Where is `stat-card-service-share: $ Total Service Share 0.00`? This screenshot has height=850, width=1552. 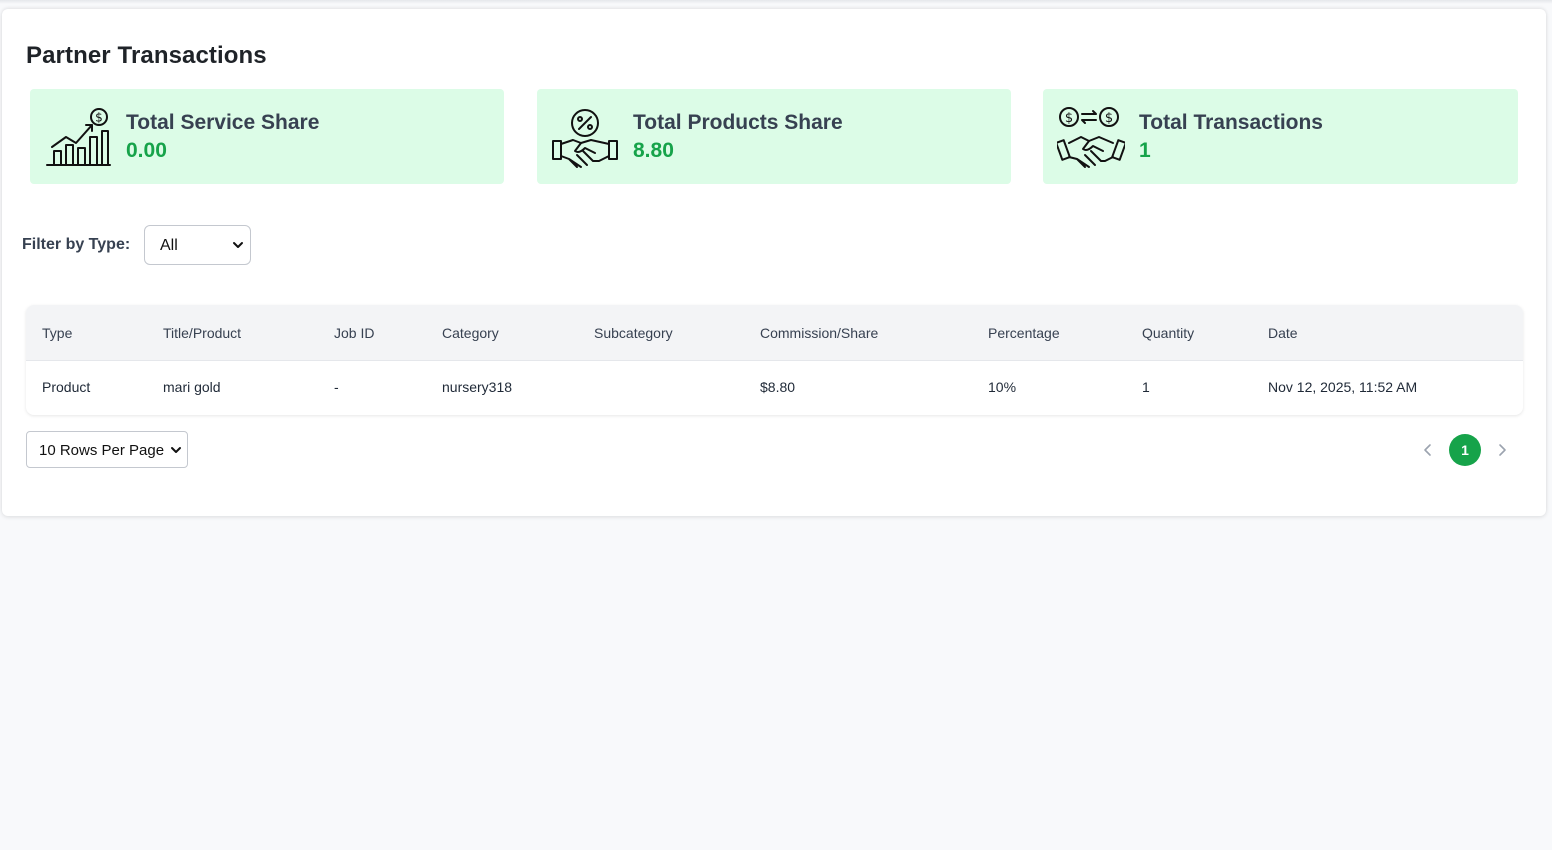
stat-card-service-share: $ Total Service Share 0.00 is located at coordinates (267, 136).